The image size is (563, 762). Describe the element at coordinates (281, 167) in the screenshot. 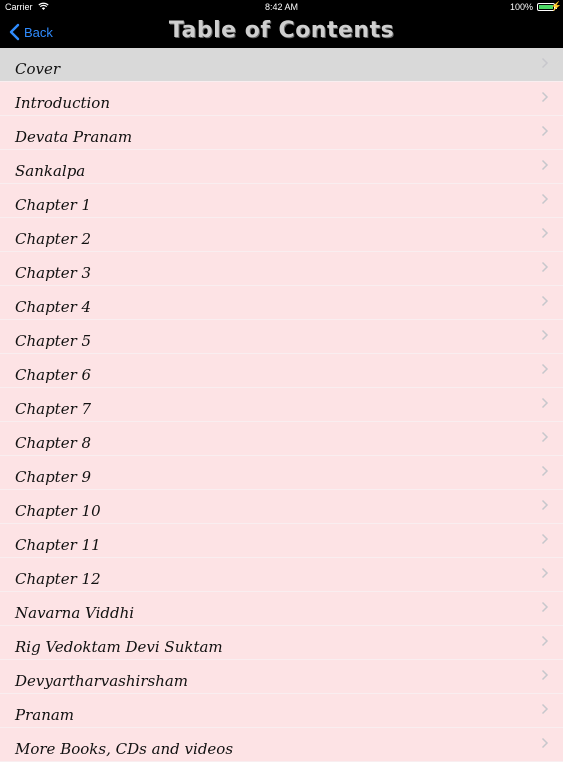

I see `toc-row: Sankalpa` at that location.